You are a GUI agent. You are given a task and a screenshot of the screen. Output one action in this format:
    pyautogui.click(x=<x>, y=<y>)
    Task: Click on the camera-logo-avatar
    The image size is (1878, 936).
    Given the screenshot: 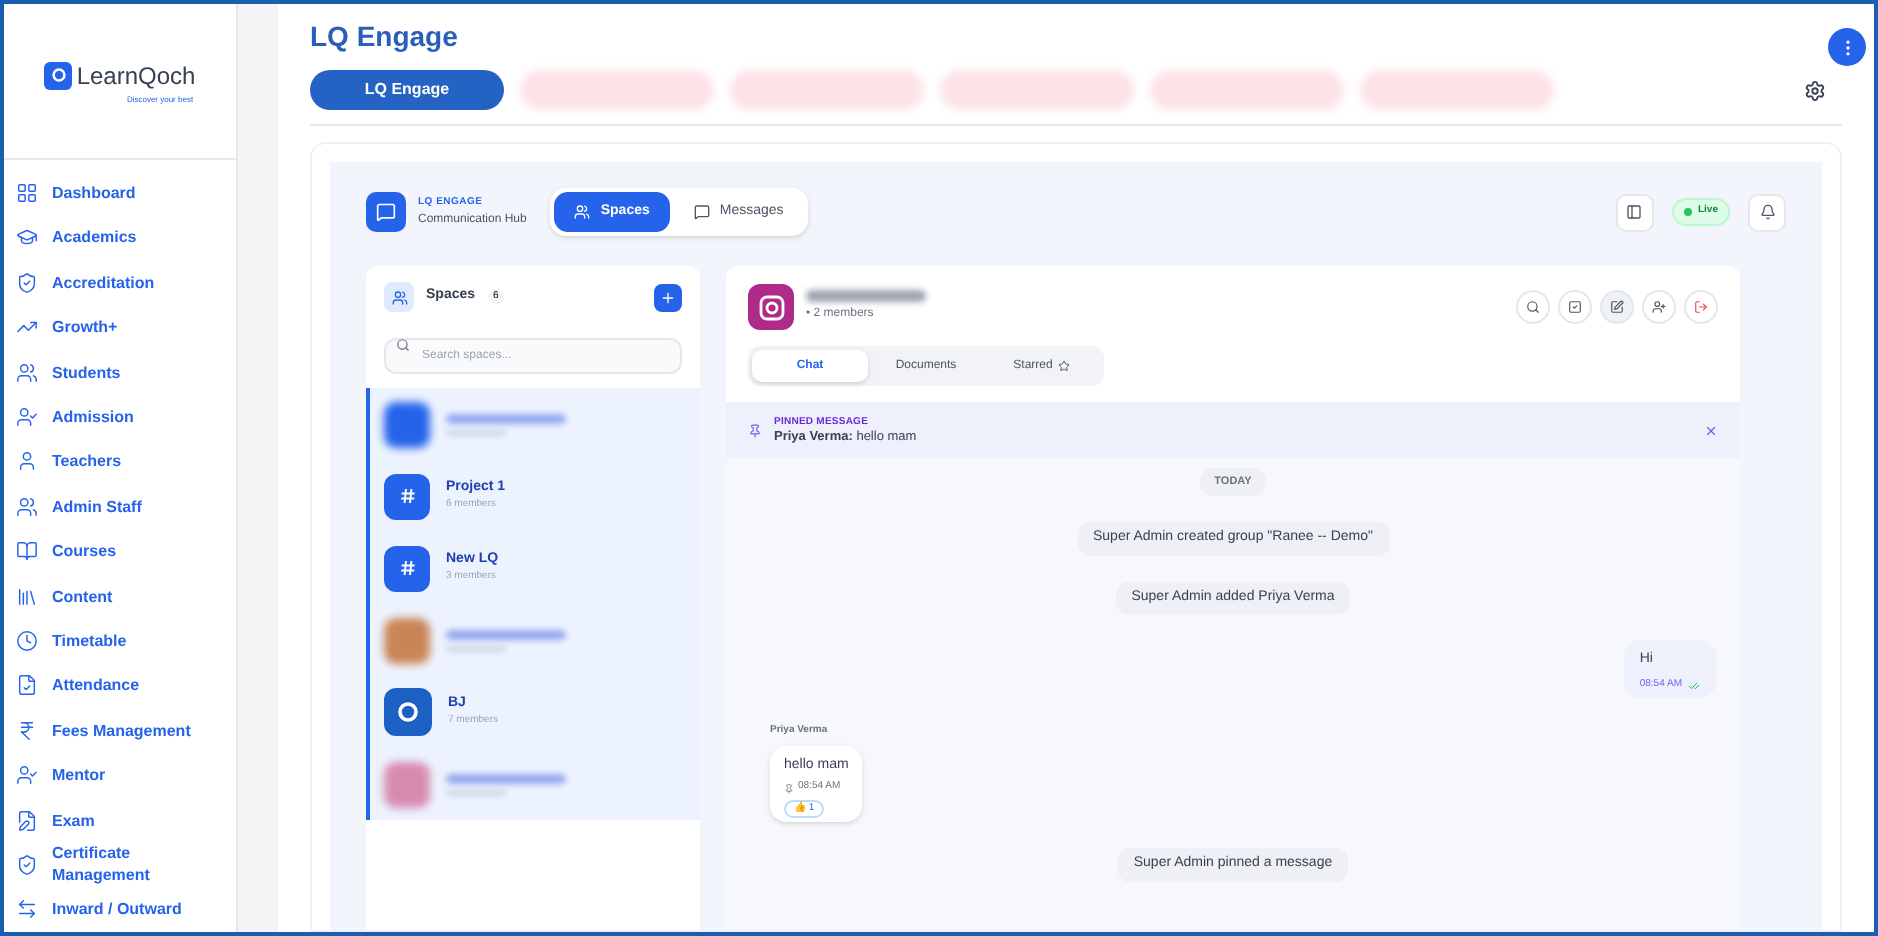 What is the action you would take?
    pyautogui.click(x=771, y=307)
    